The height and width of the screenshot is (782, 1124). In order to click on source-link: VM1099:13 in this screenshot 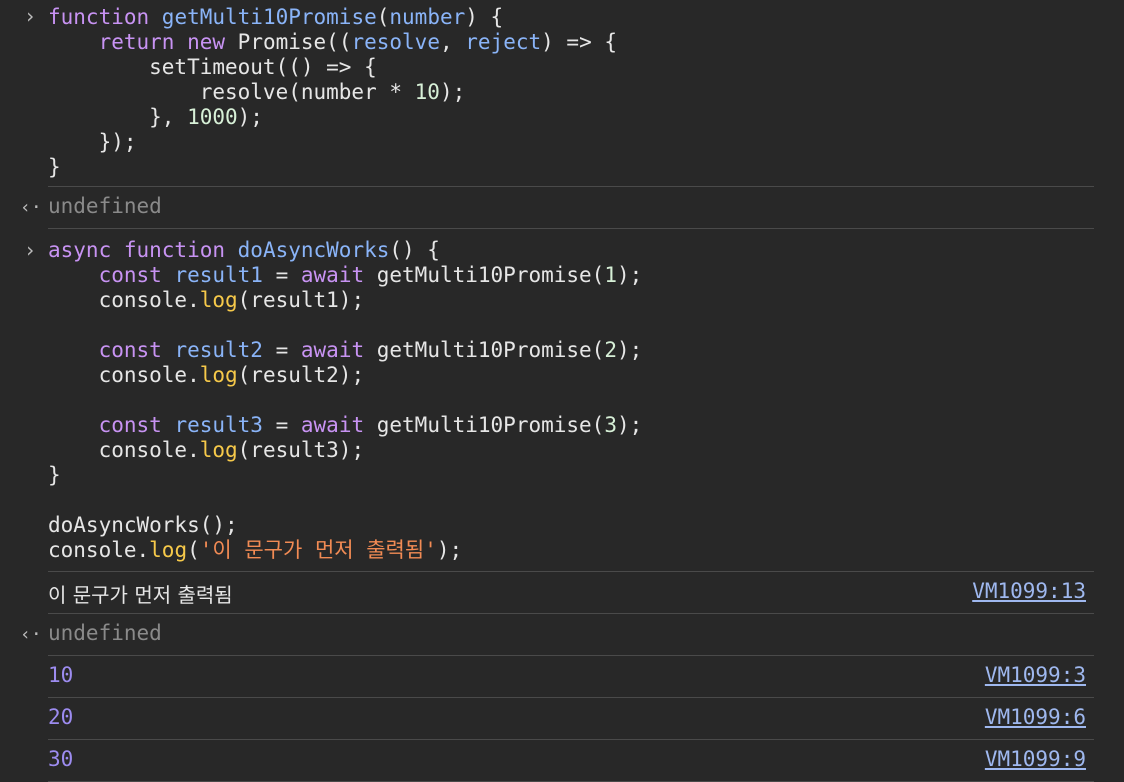, I will do `click(1029, 591)`.